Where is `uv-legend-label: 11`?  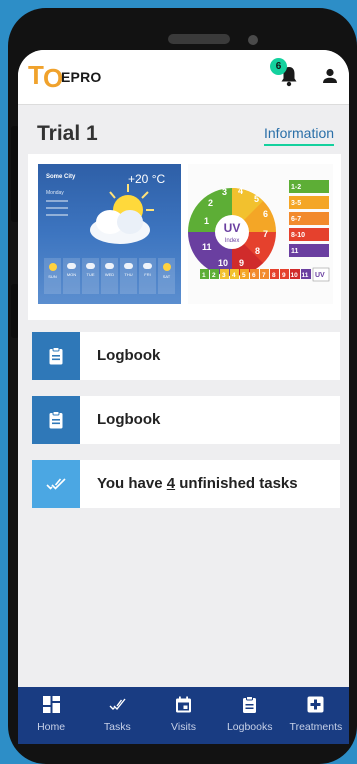
uv-legend-label: 11 is located at coordinates (295, 251).